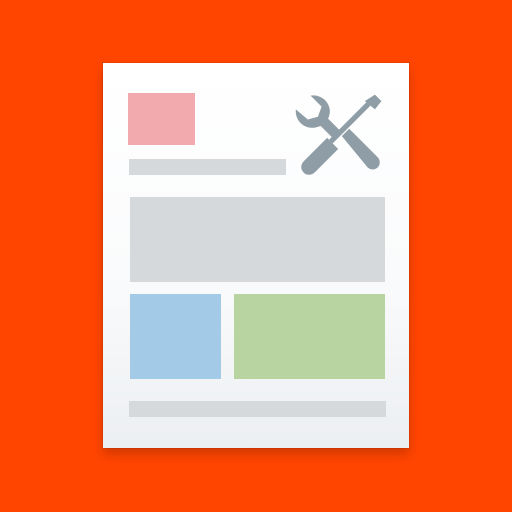 Image resolution: width=512 pixels, height=512 pixels. I want to click on footer-placeholder-bar, so click(257, 409).